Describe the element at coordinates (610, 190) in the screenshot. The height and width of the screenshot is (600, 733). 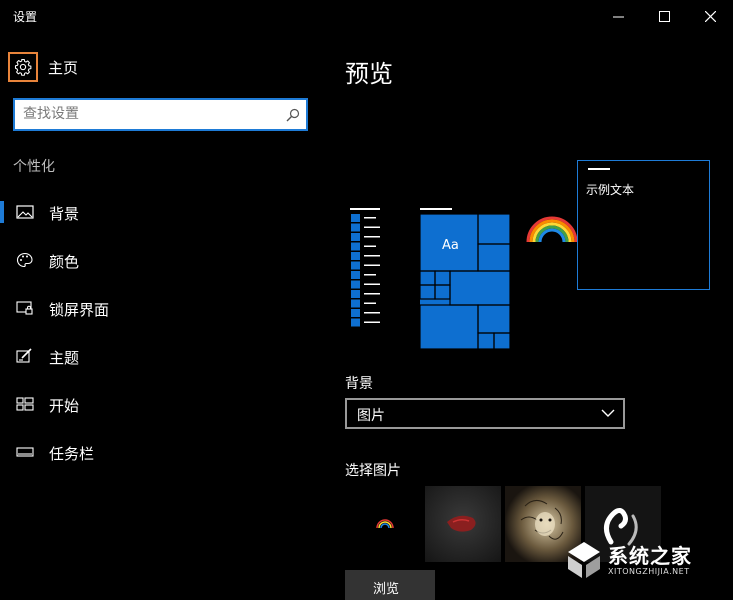
I see `sample-text: 示例文本` at that location.